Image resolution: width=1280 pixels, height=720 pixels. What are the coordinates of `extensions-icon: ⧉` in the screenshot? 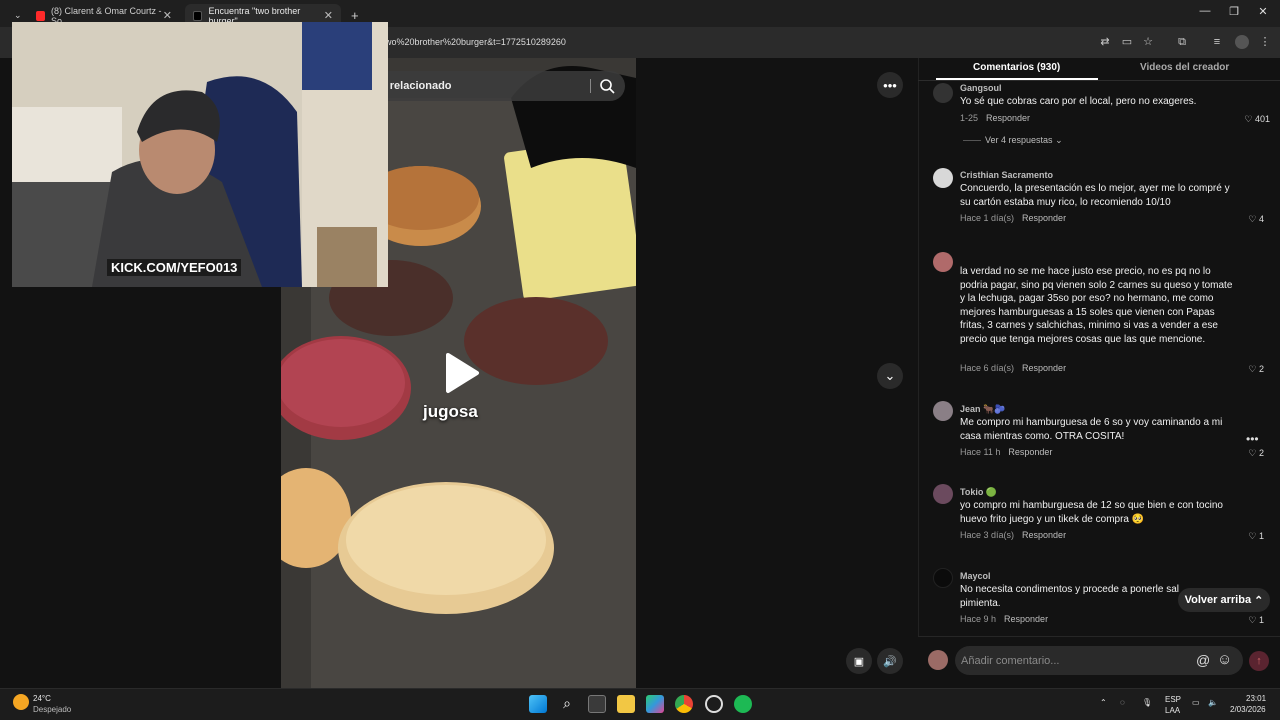 It's located at (1182, 42).